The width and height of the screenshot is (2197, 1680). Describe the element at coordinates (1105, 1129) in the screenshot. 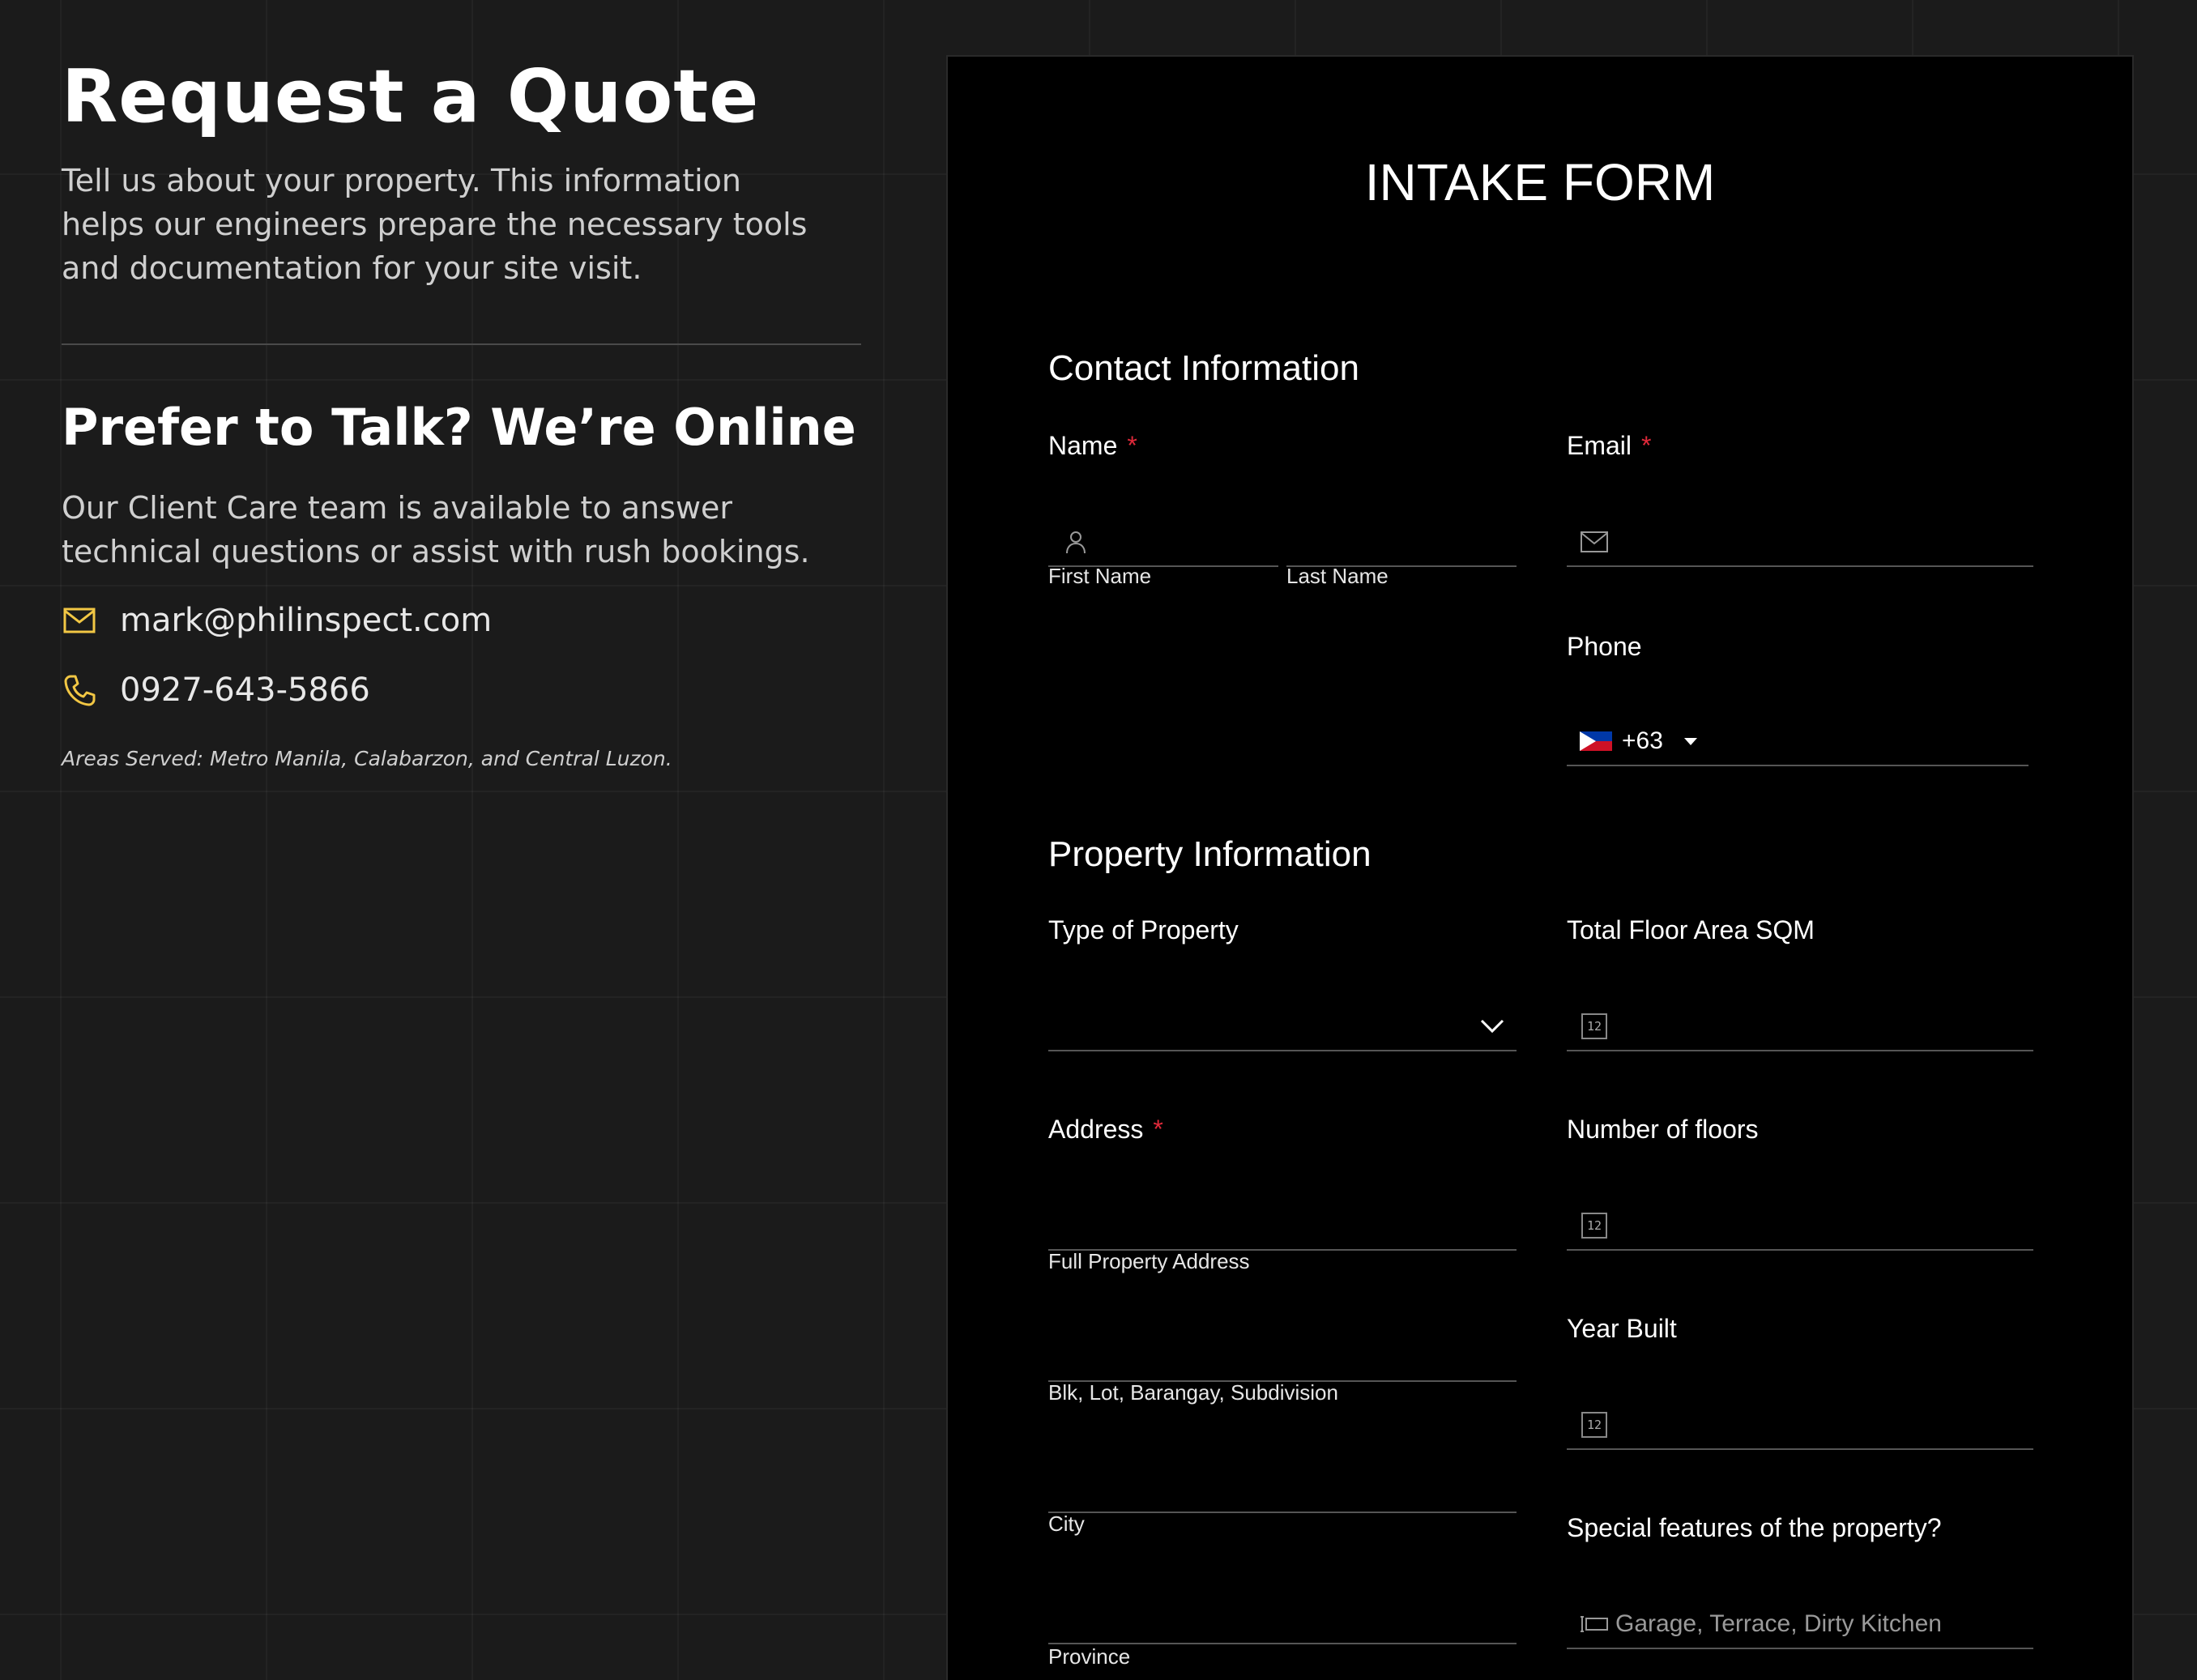

I see `address-label: Address *` at that location.